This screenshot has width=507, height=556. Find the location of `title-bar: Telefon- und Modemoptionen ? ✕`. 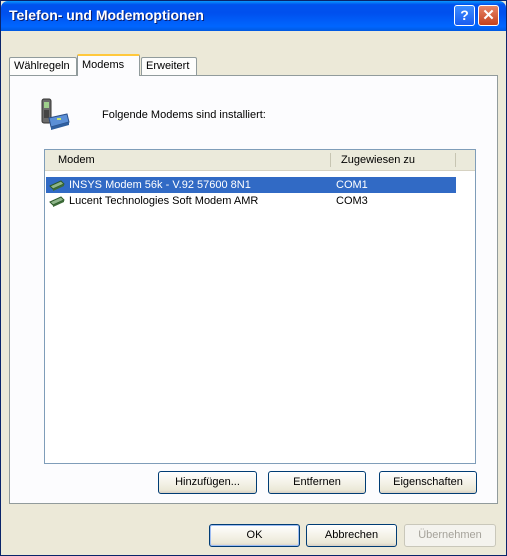

title-bar: Telefon- und Modemoptionen ? ✕ is located at coordinates (253, 16).